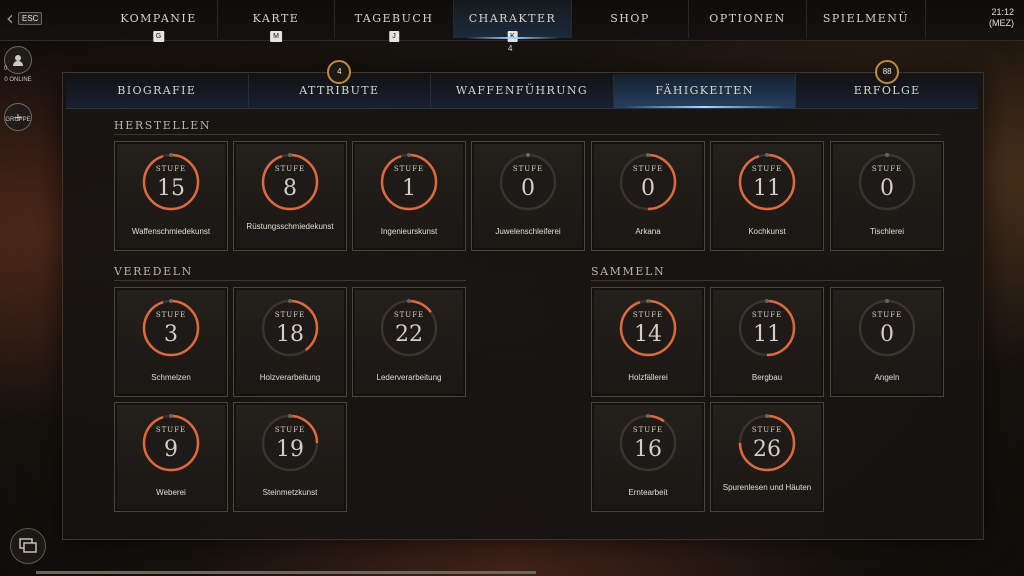 This screenshot has height=576, width=1024. What do you see at coordinates (18, 60) in the screenshot?
I see `friends-icon` at bounding box center [18, 60].